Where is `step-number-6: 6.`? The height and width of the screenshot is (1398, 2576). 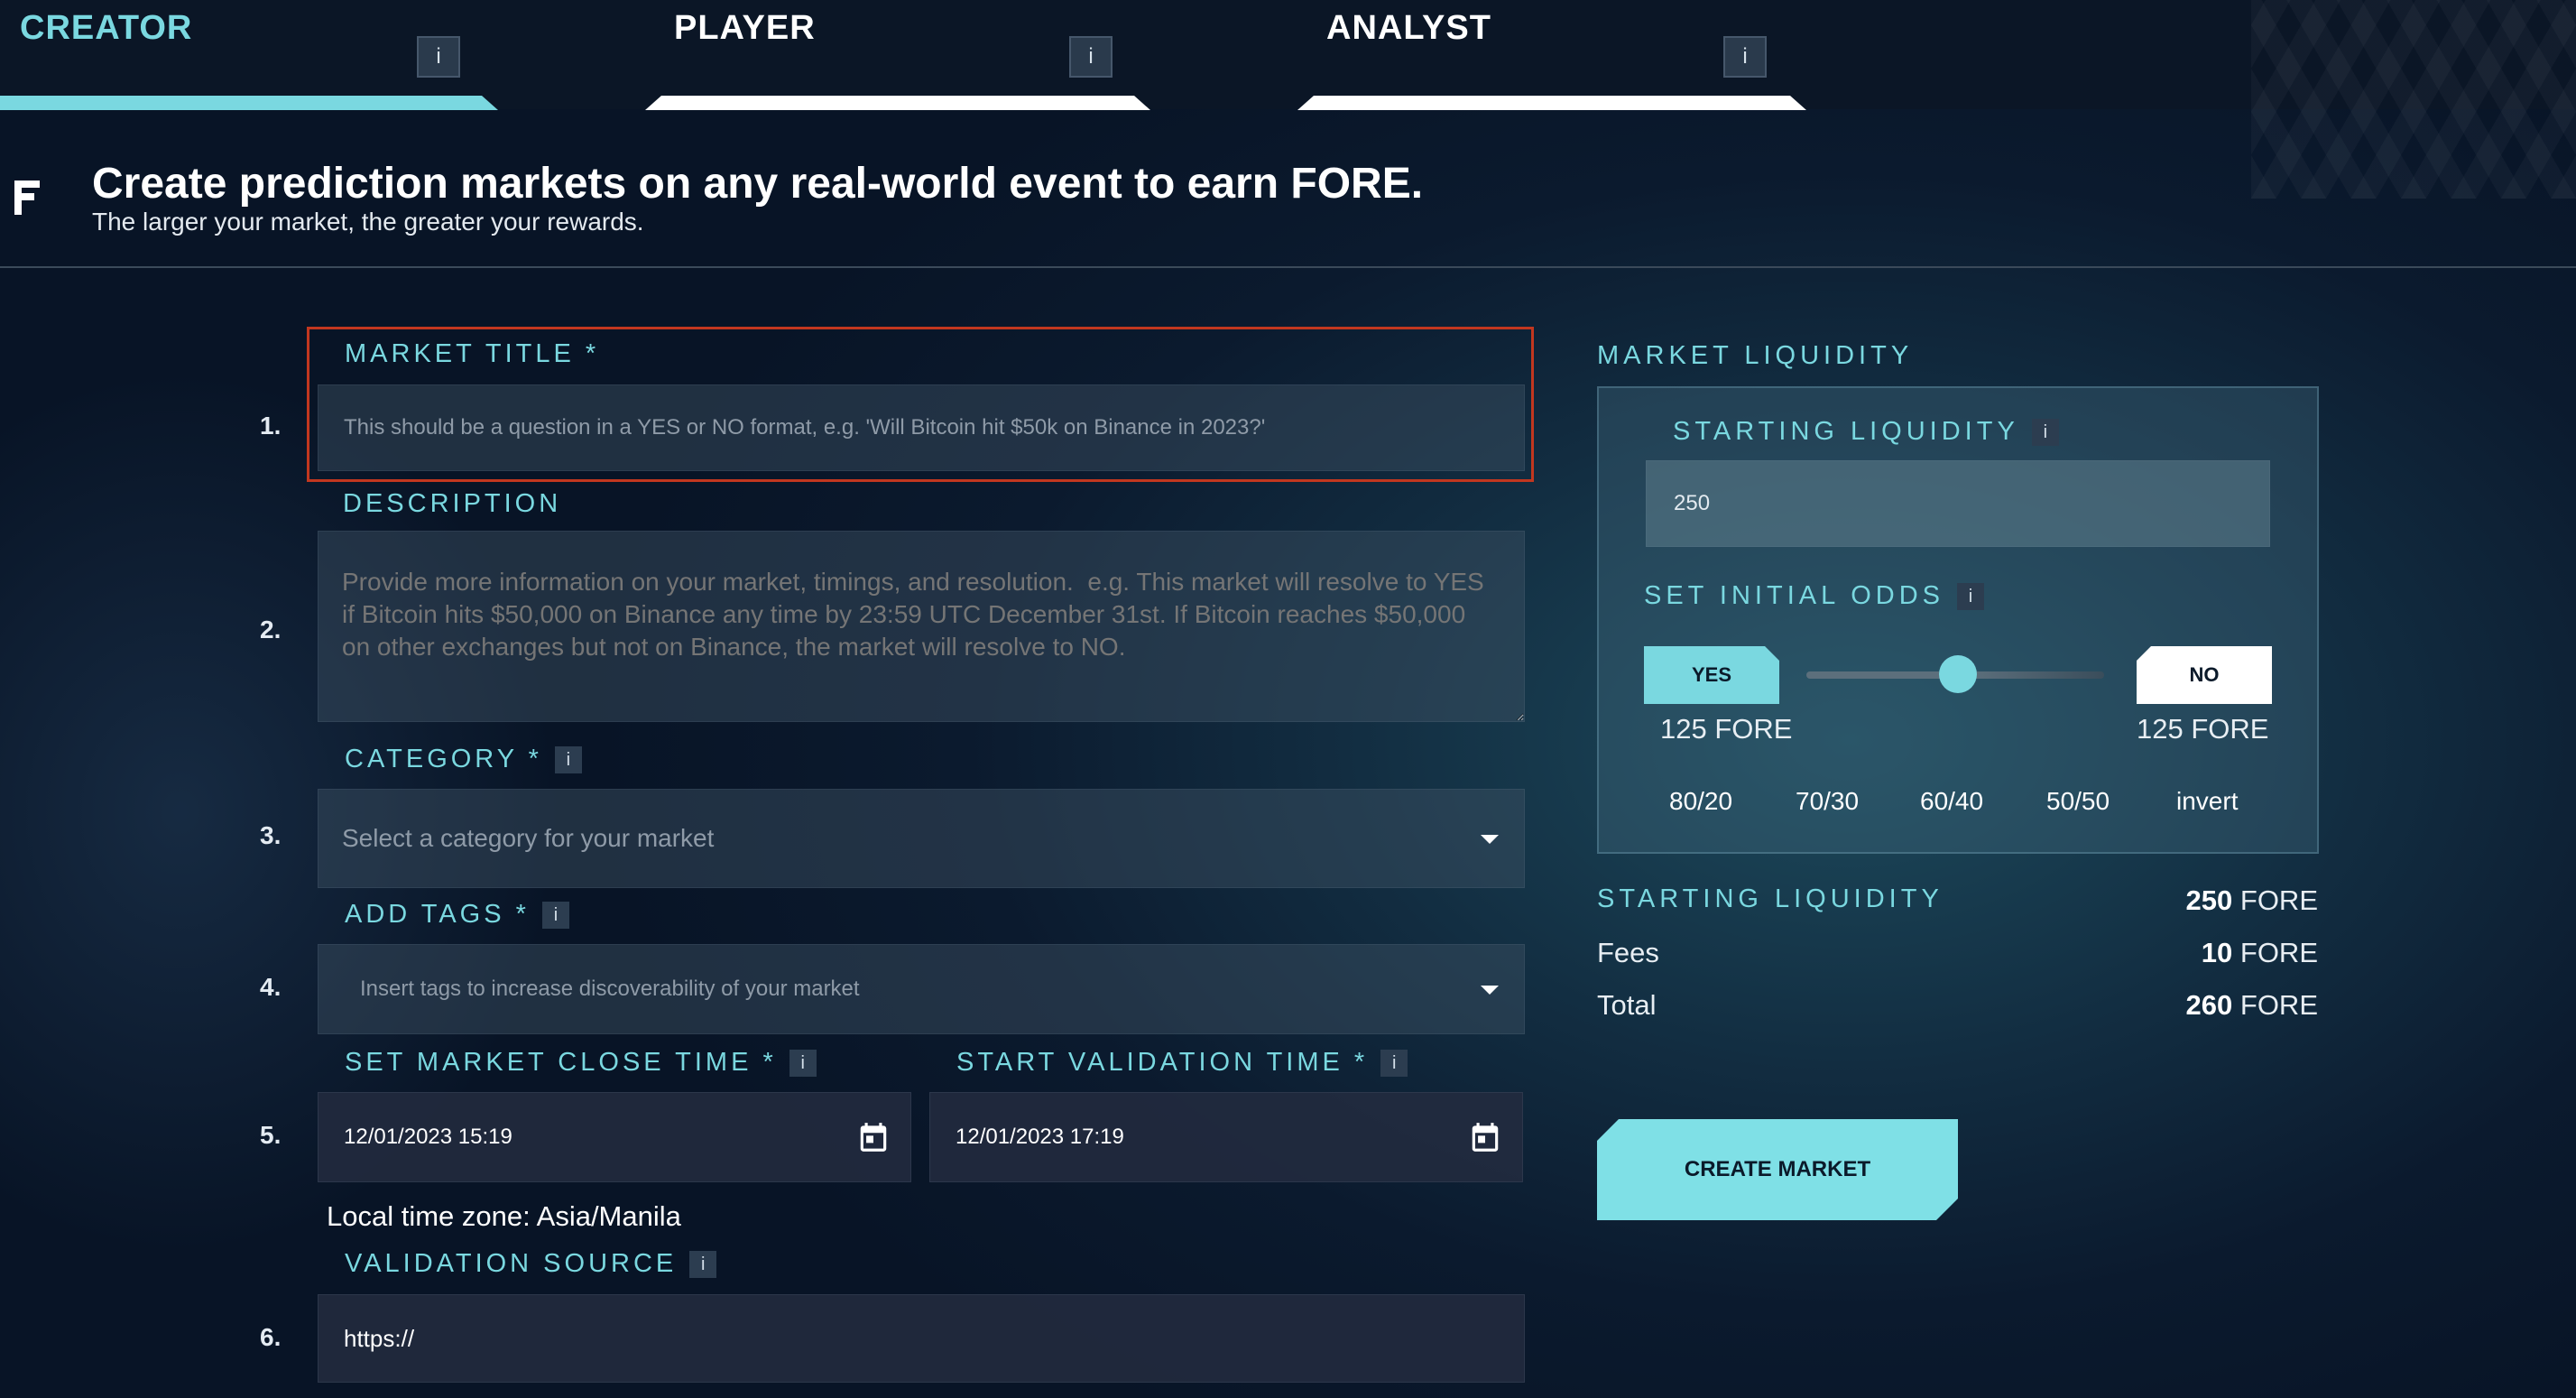 step-number-6: 6. is located at coordinates (271, 1337).